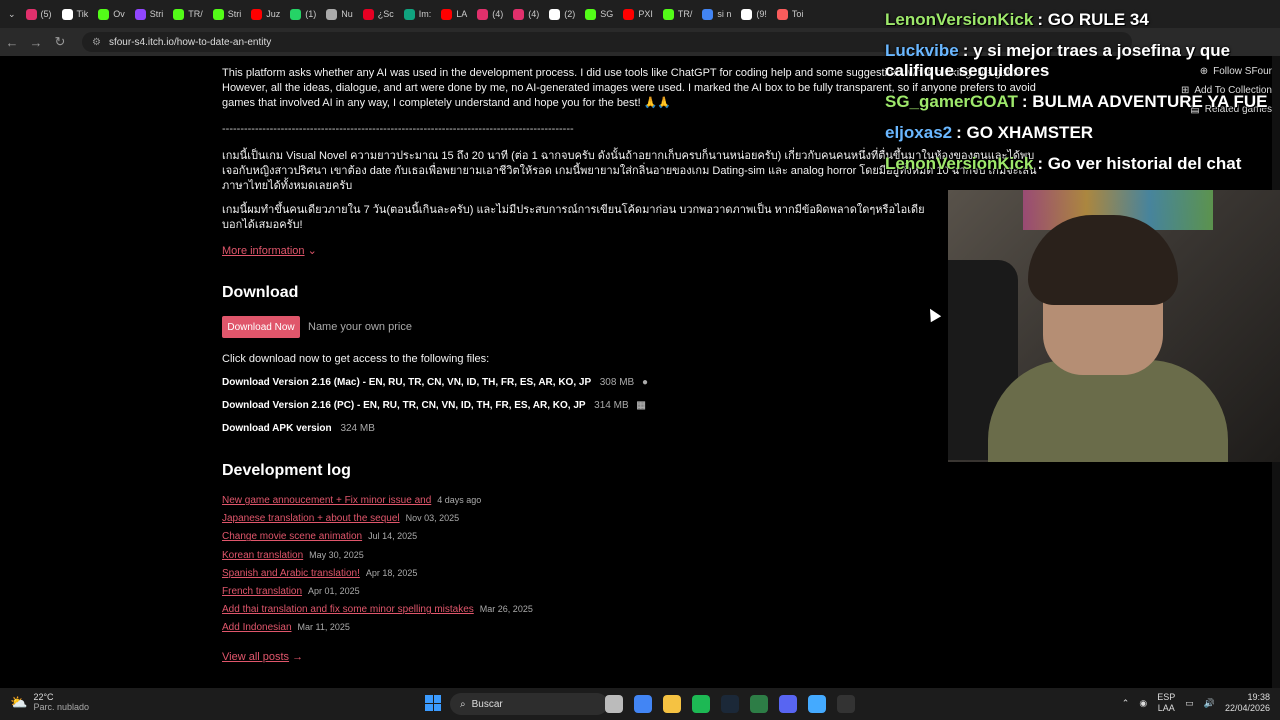  I want to click on browser-tab: Im:, so click(418, 14).